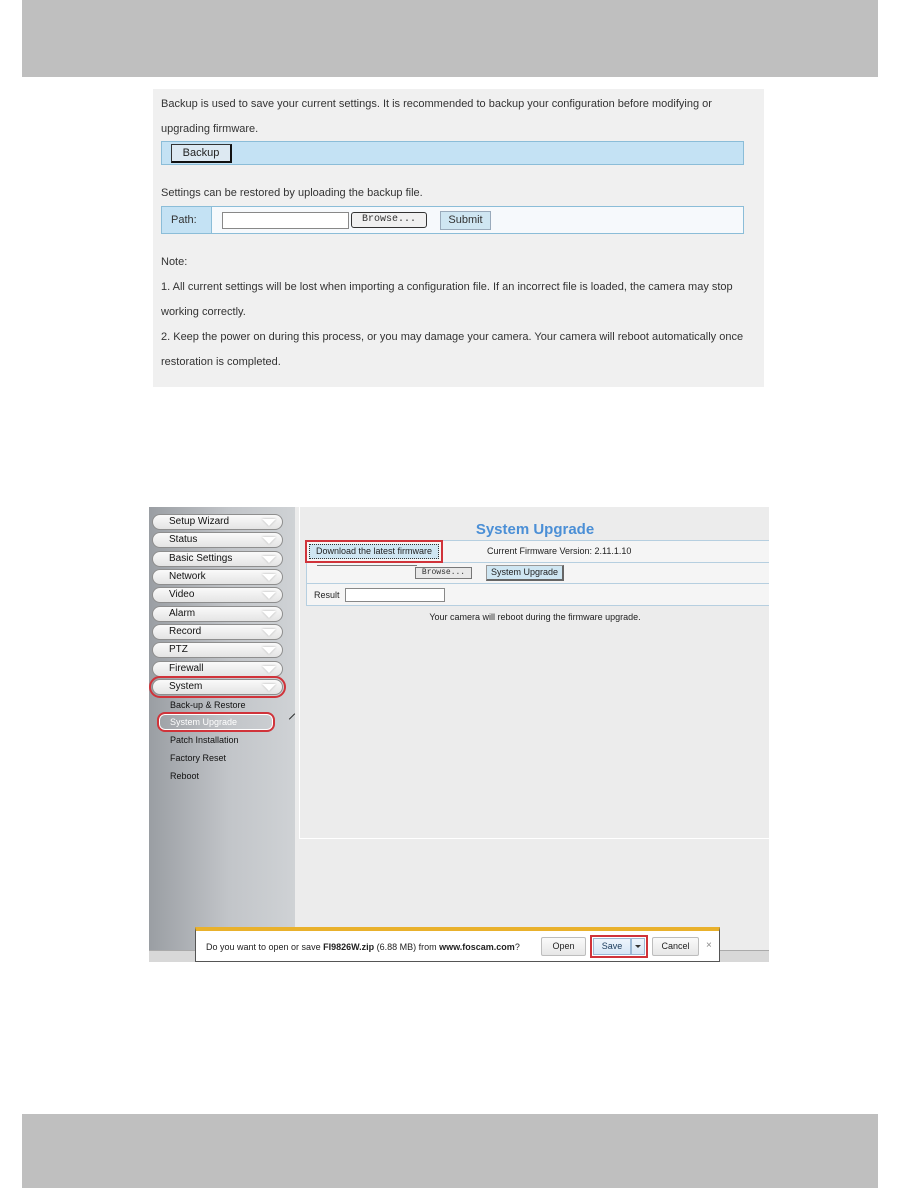 This screenshot has height=1188, width=918. Describe the element at coordinates (185, 631) in the screenshot. I see `menu-label: Record` at that location.